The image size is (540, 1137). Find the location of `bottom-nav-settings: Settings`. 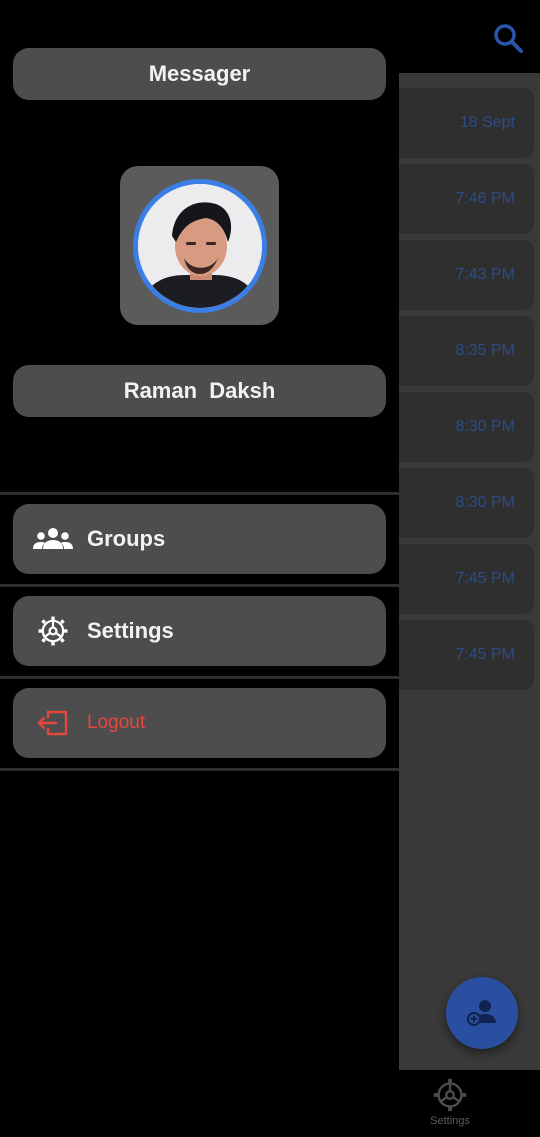

bottom-nav-settings: Settings is located at coordinates (450, 1103).